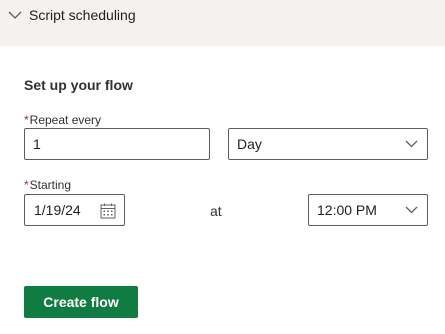 This screenshot has width=445, height=334. I want to click on starting-label-text: Starting, so click(50, 185).